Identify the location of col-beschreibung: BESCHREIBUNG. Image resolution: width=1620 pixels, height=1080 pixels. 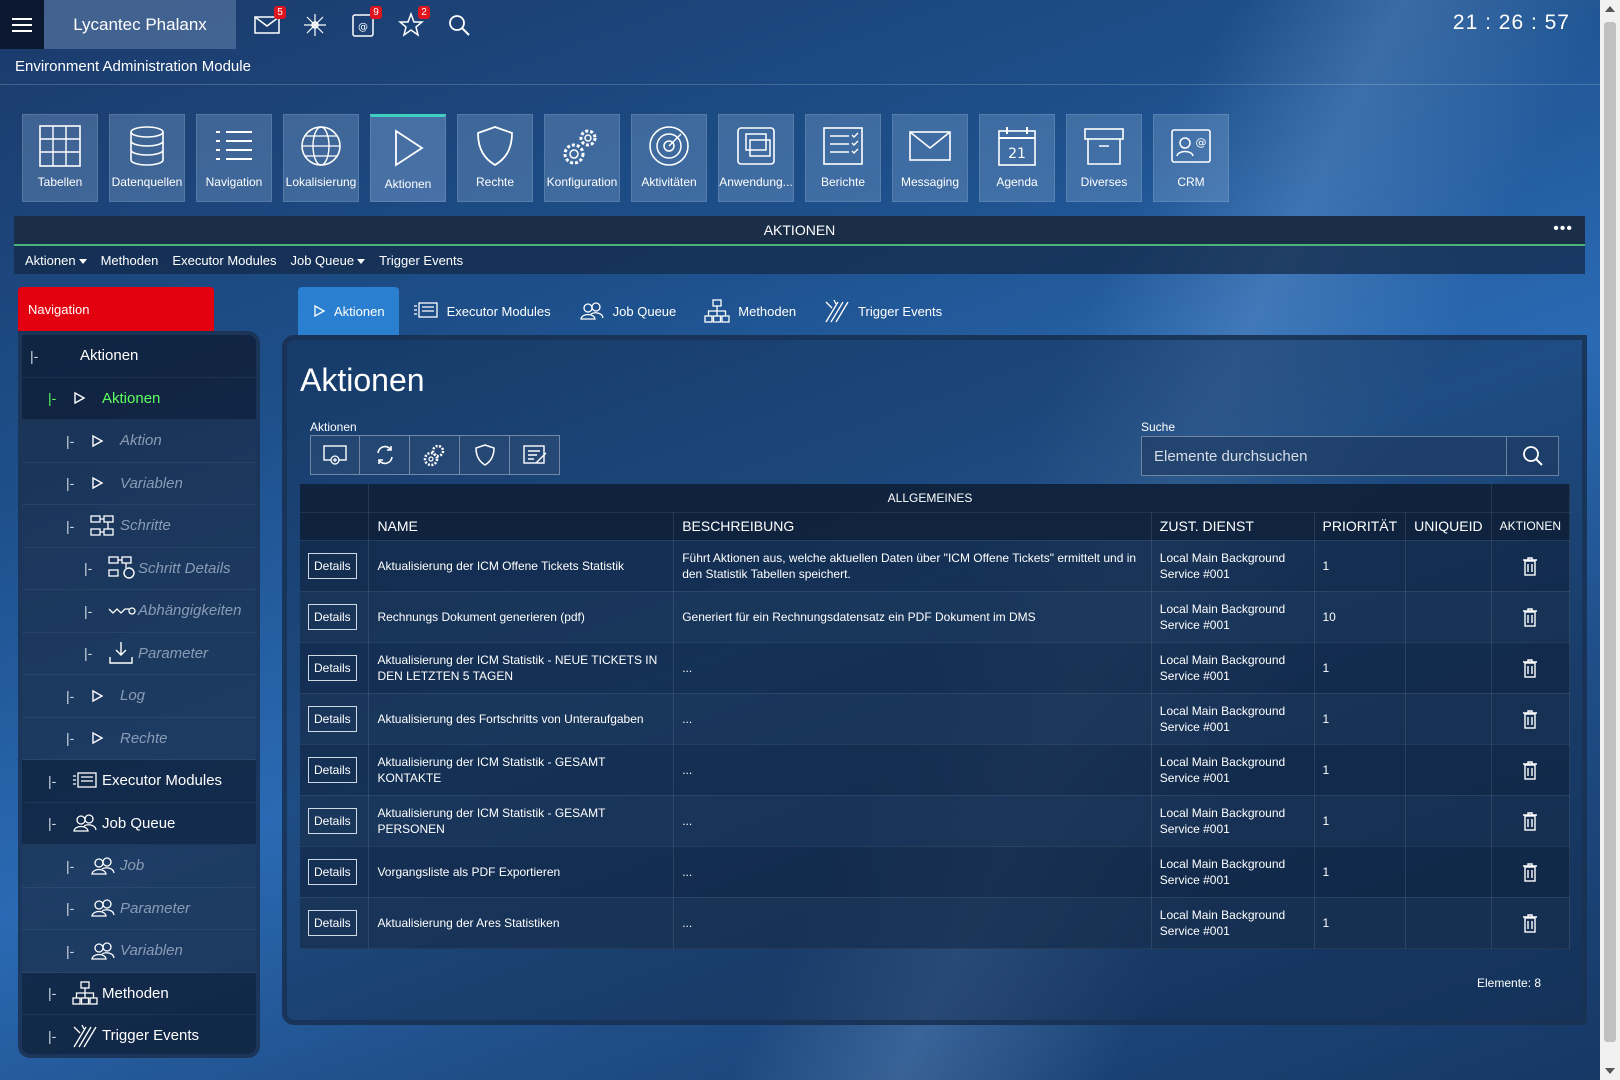
(912, 526).